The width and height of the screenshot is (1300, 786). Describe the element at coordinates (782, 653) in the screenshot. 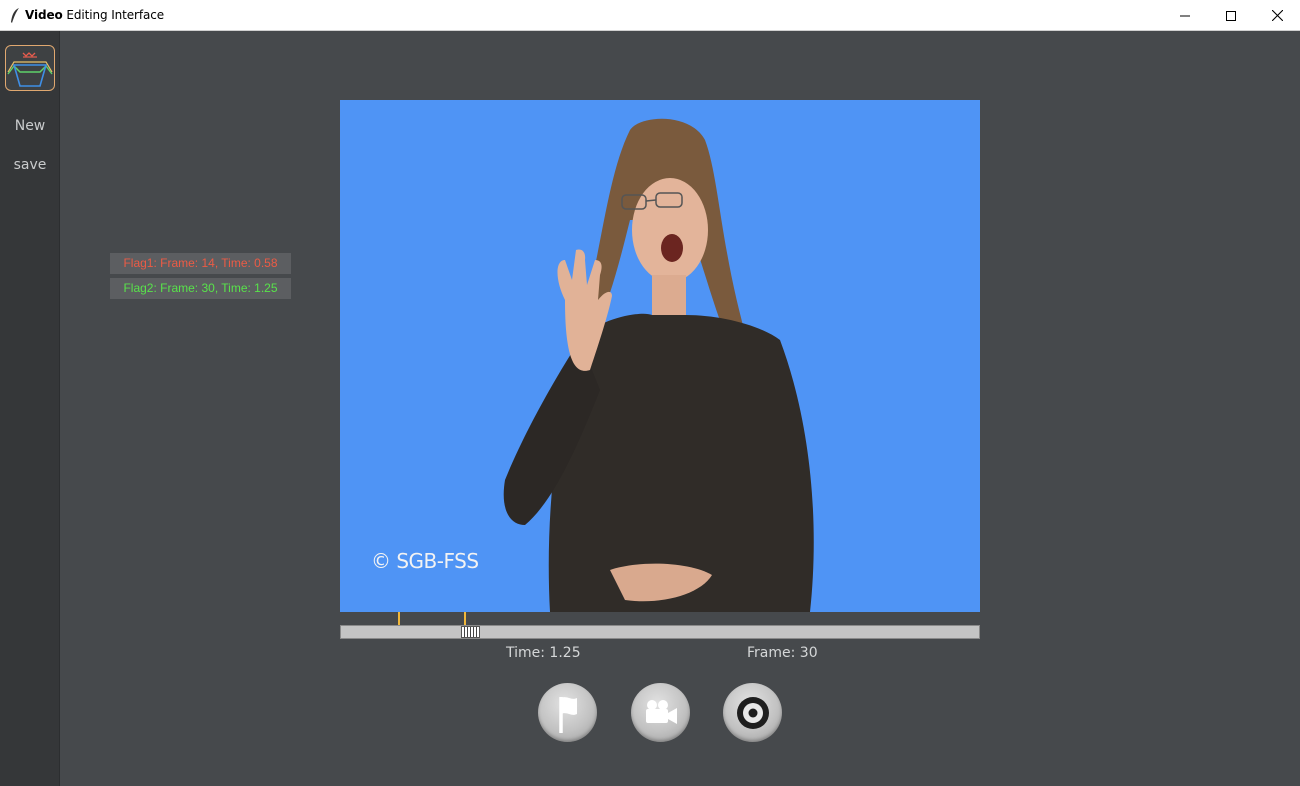

I see `frame-readout: Frame: 30` at that location.